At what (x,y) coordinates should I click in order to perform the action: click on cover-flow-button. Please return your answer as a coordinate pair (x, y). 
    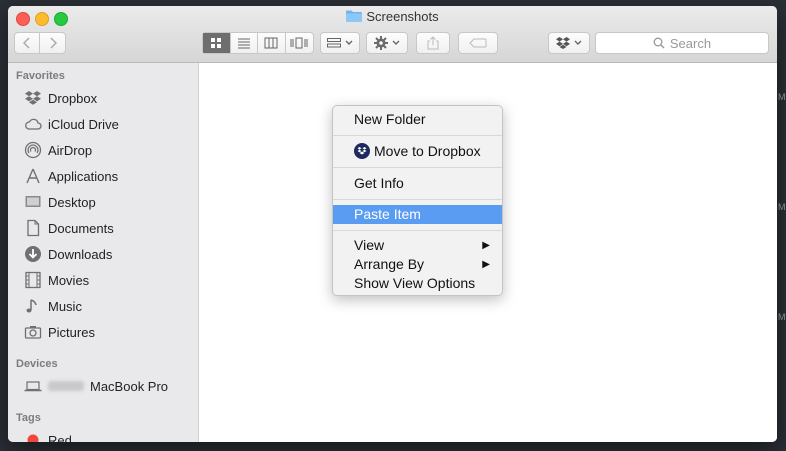
    Looking at the image, I should click on (299, 43).